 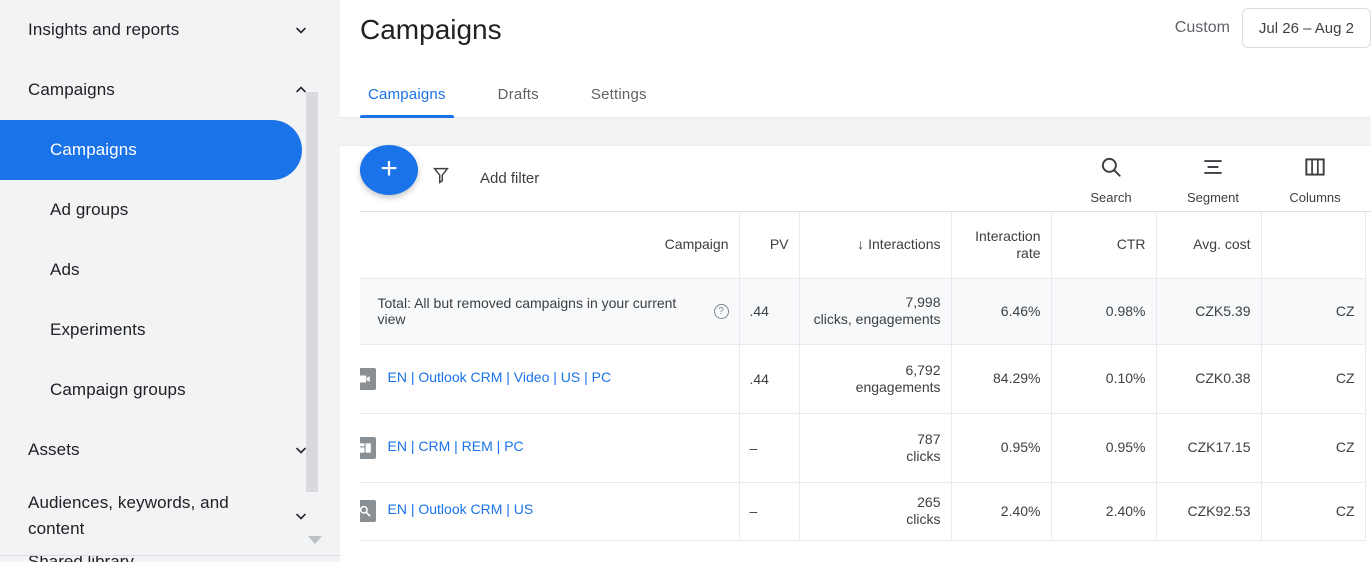 What do you see at coordinates (368, 447) in the screenshot?
I see `display-icon` at bounding box center [368, 447].